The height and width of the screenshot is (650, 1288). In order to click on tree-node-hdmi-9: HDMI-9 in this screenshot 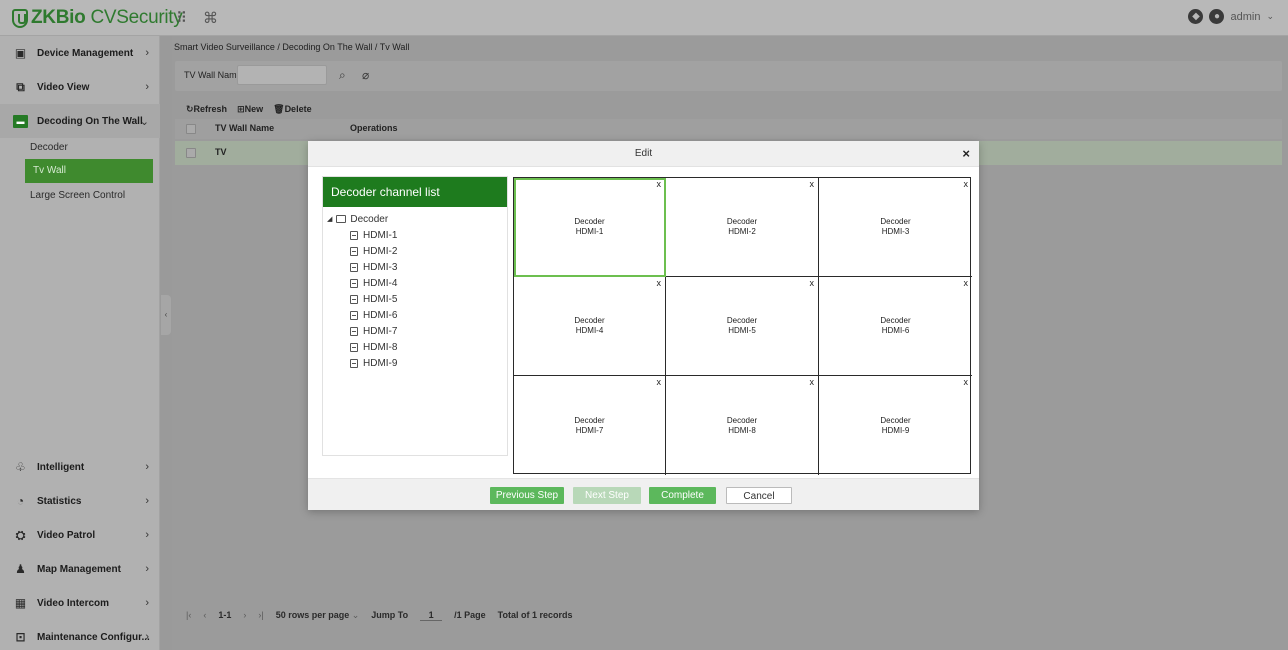, I will do `click(362, 363)`.